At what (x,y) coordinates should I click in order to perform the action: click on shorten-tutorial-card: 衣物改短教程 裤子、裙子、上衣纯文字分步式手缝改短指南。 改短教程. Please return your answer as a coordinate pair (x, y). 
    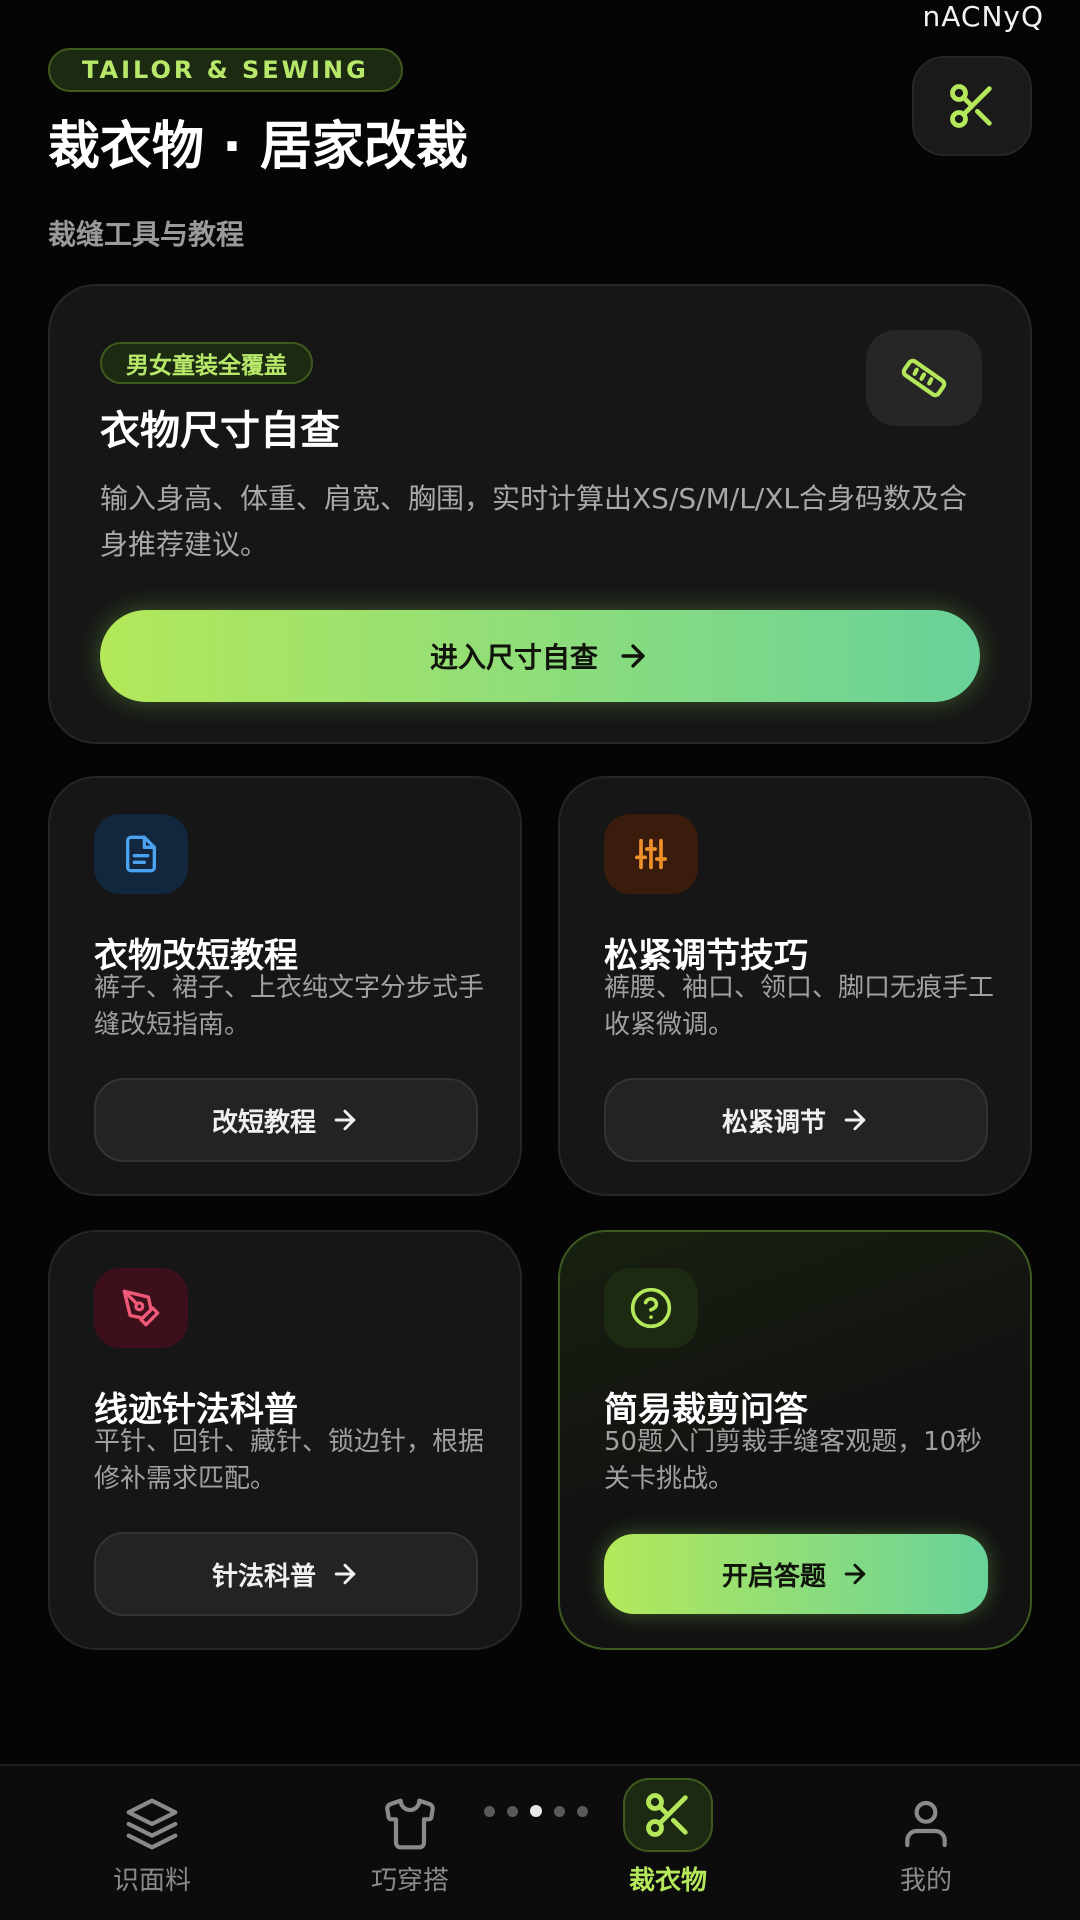
    Looking at the image, I should click on (285, 986).